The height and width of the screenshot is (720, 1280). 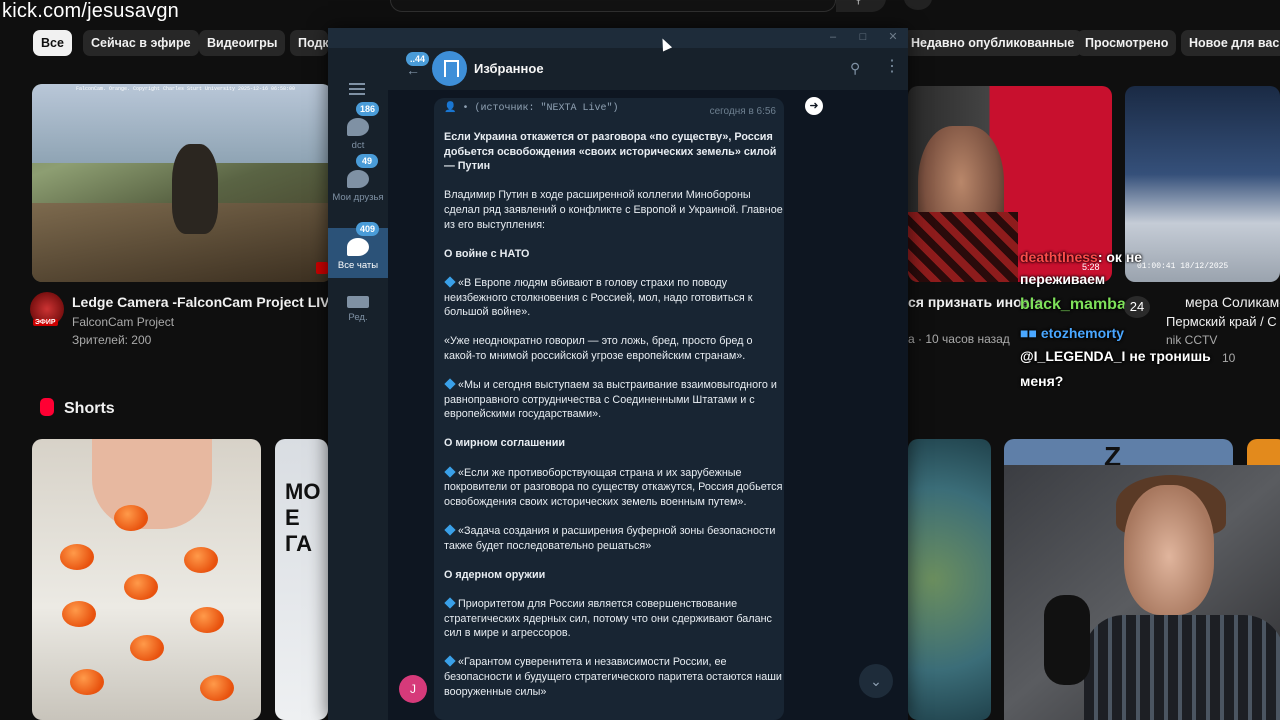 What do you see at coordinates (509, 68) in the screenshot?
I see `chat-title: Избранное` at bounding box center [509, 68].